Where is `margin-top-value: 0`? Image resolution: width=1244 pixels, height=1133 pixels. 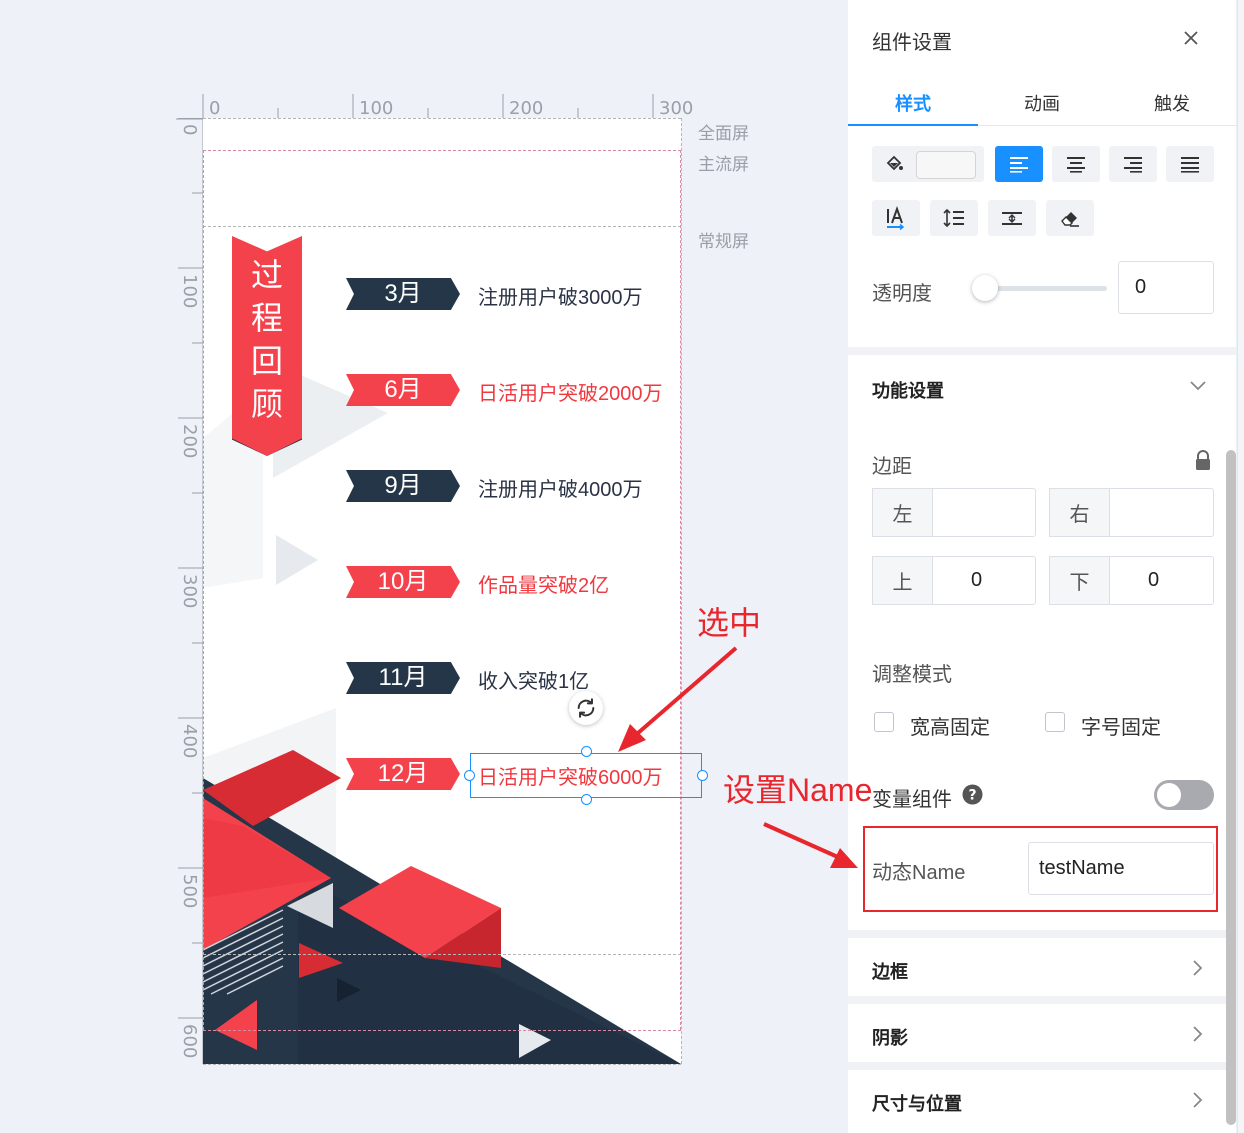
margin-top-value: 0 is located at coordinates (977, 580).